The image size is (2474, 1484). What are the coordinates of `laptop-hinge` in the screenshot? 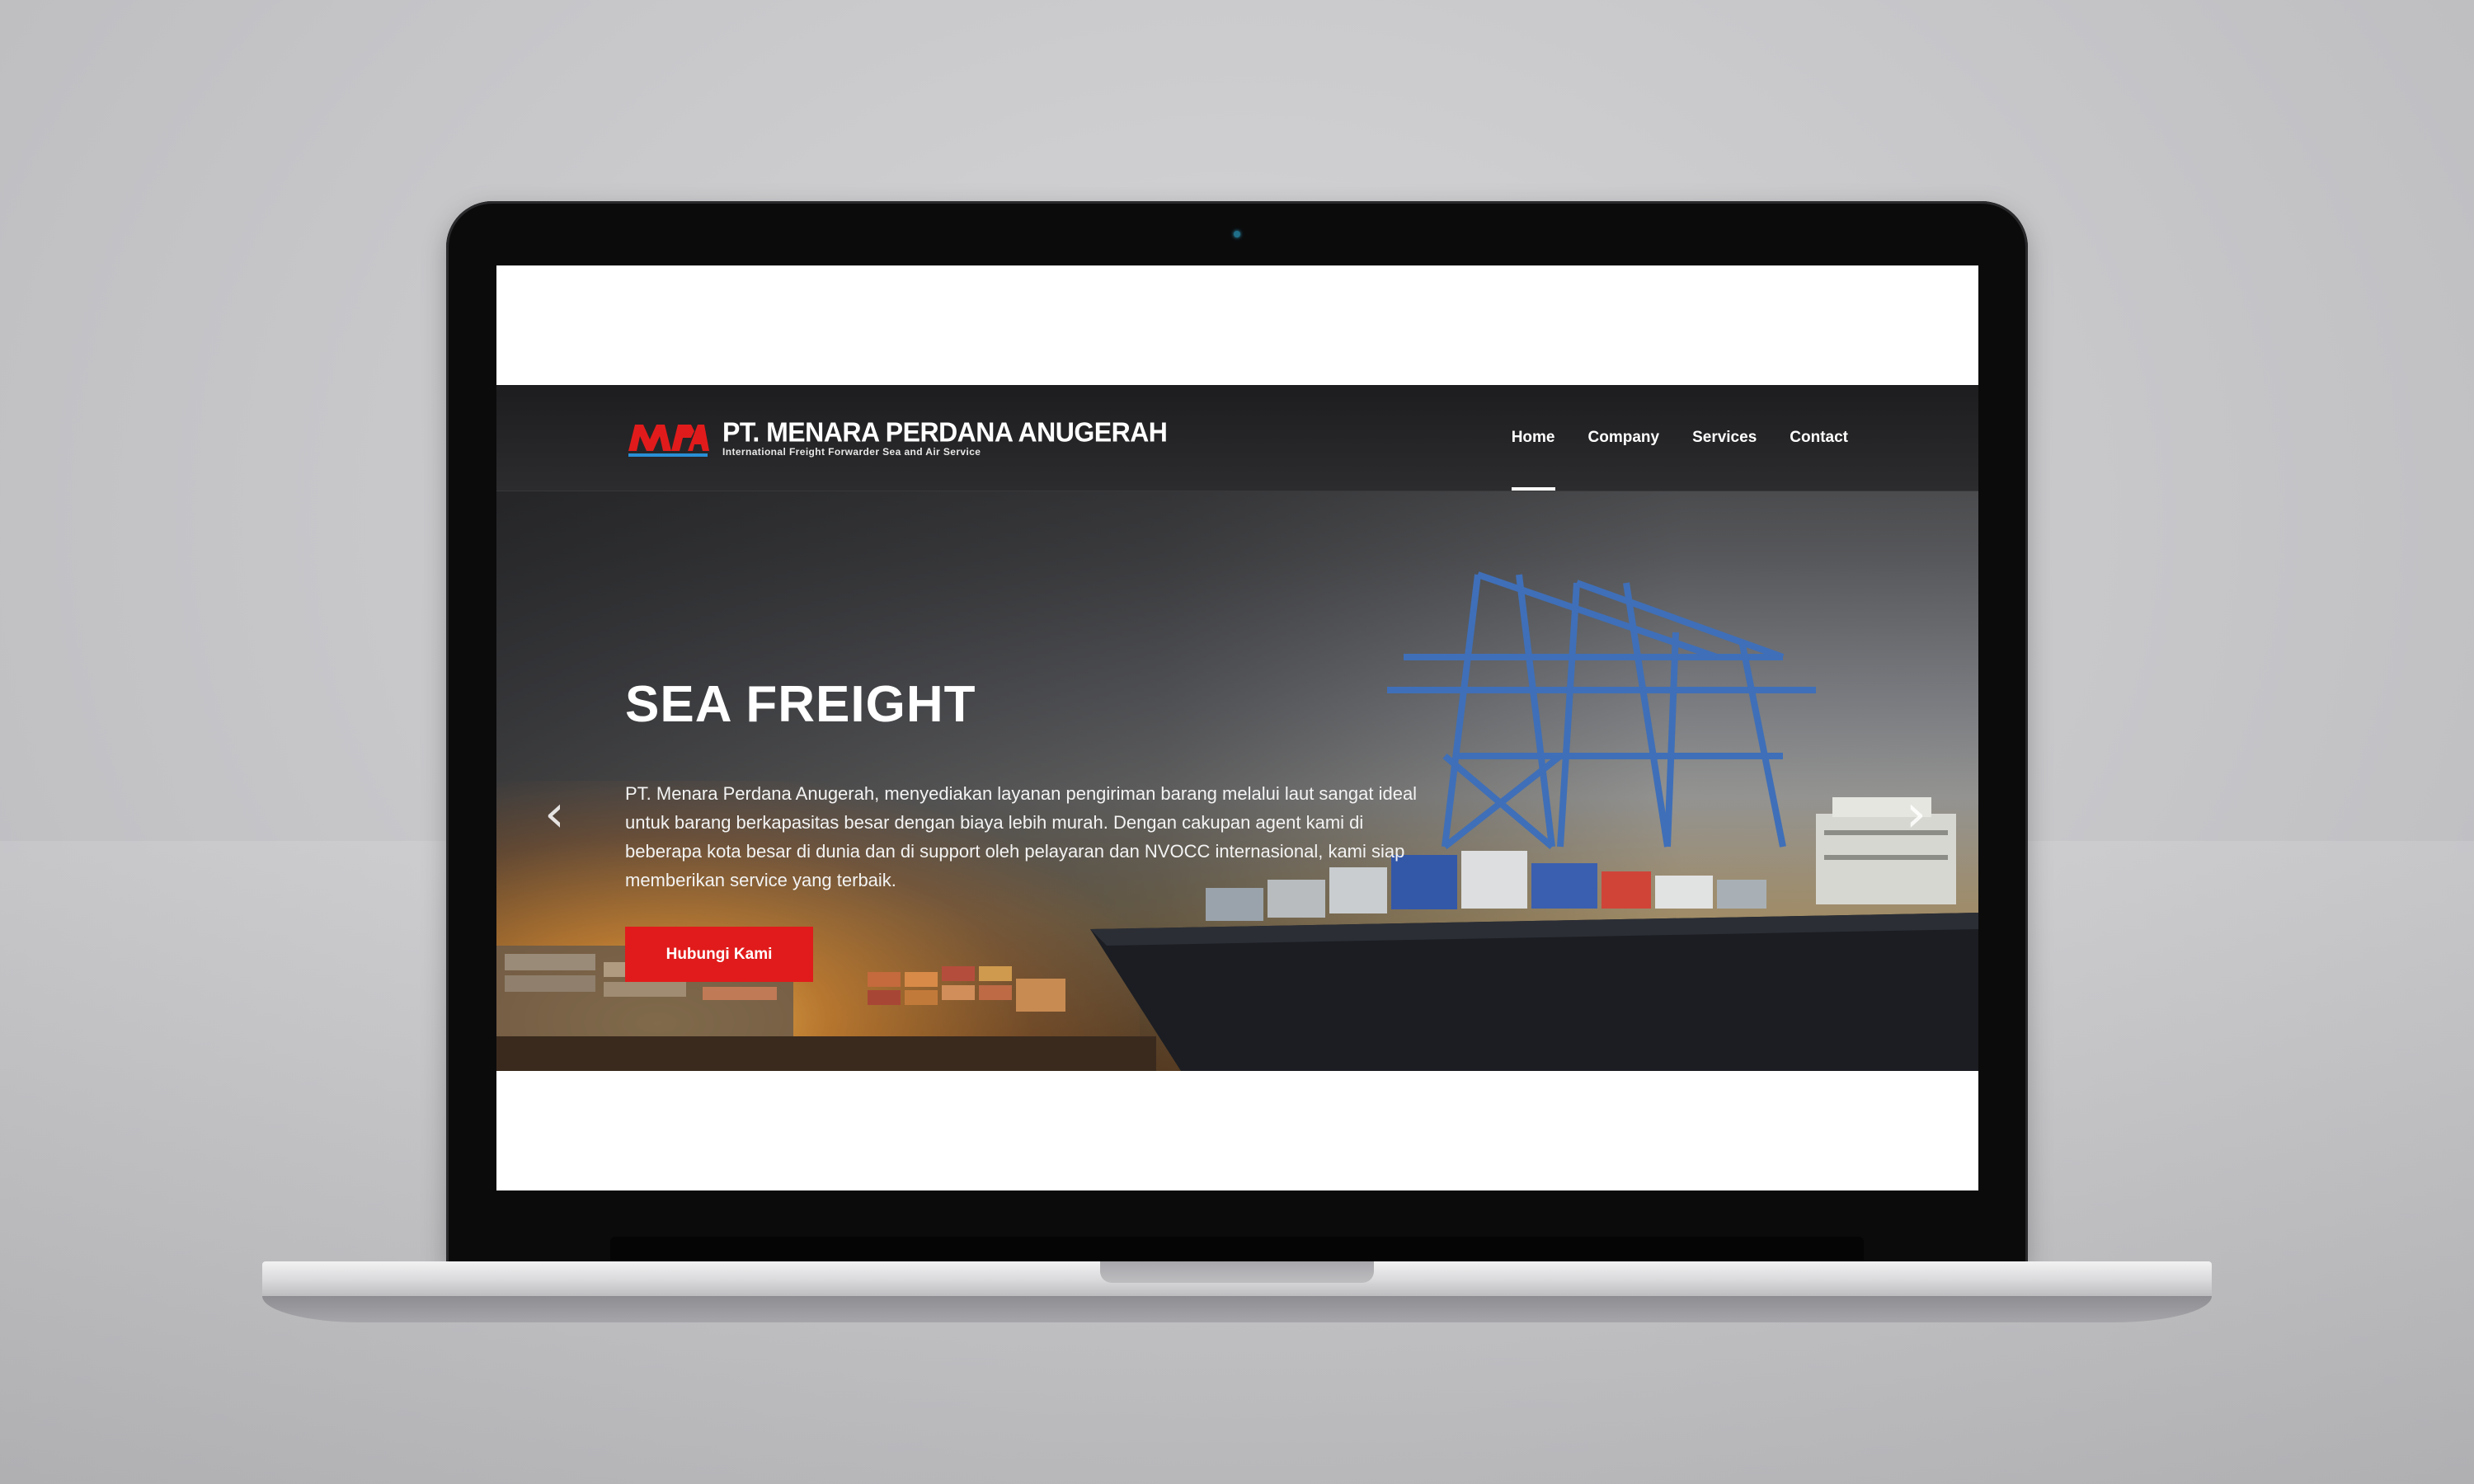 It's located at (1237, 1249).